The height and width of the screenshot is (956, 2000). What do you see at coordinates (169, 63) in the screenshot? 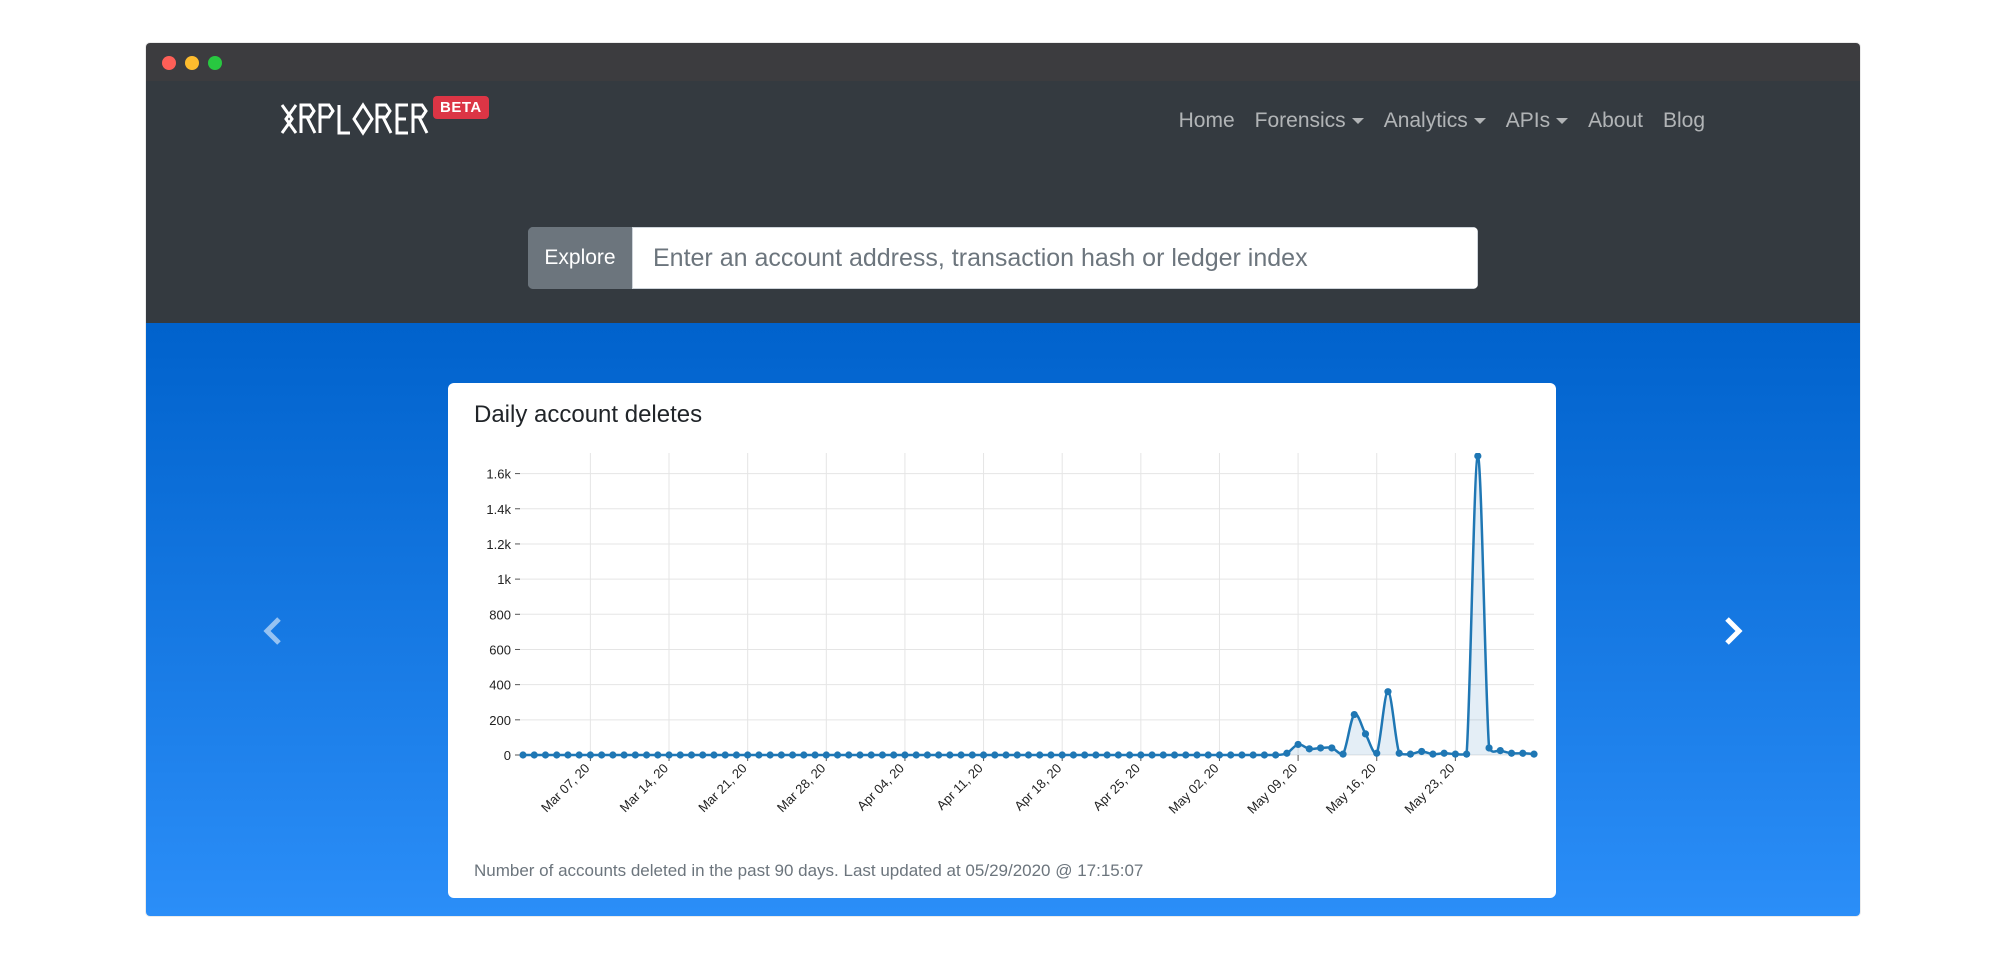
I see `close-window-button` at bounding box center [169, 63].